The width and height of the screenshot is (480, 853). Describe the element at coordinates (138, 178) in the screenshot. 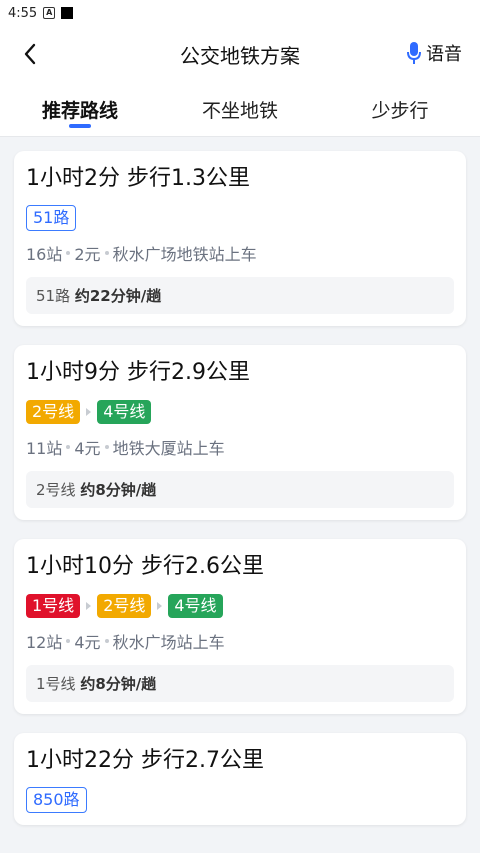

I see `route-summary: 1小时2分 步行1.3公里` at that location.